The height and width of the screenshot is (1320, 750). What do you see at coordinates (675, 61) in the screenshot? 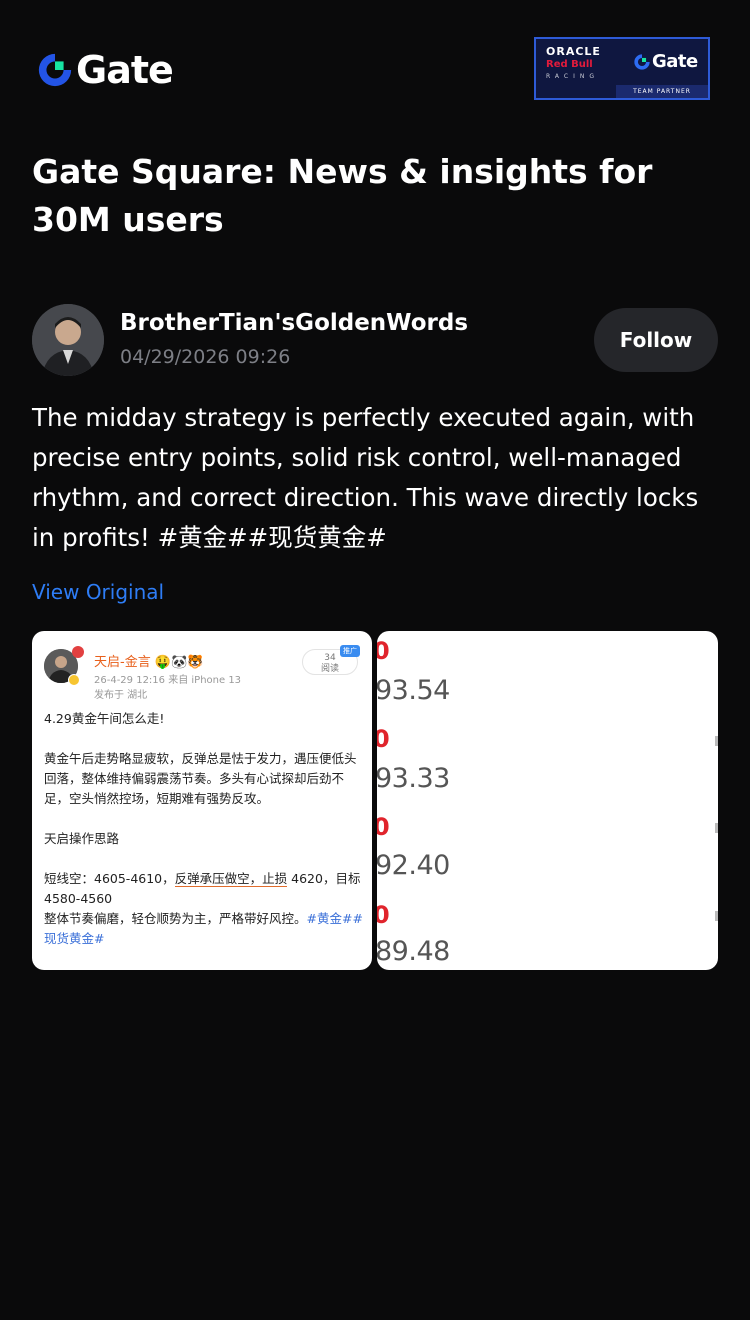
I see `partner-gate-text: Gate` at bounding box center [675, 61].